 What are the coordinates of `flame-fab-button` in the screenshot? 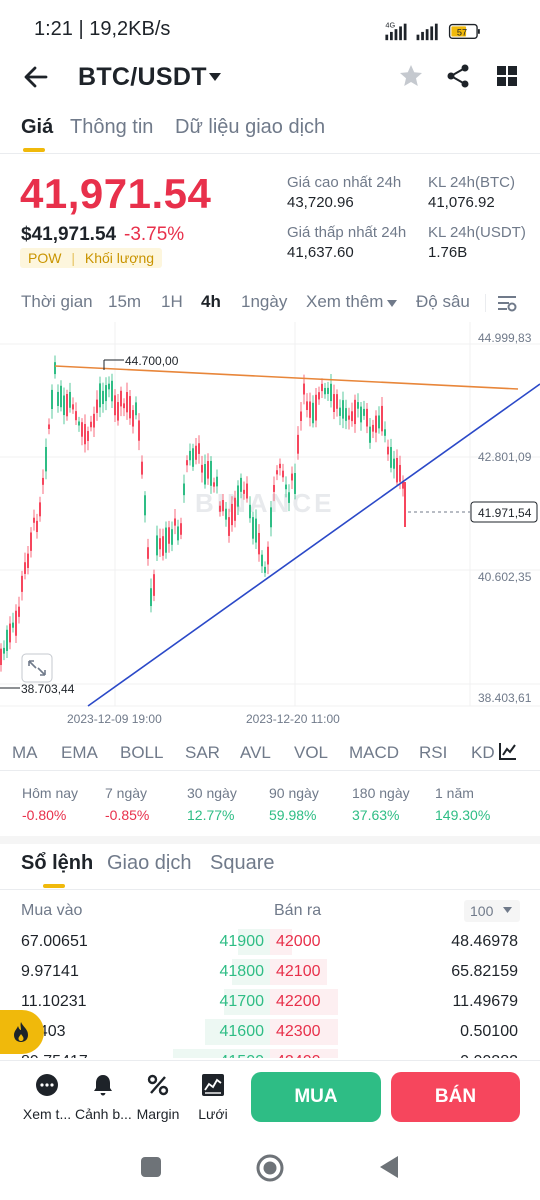 It's located at (22, 1032).